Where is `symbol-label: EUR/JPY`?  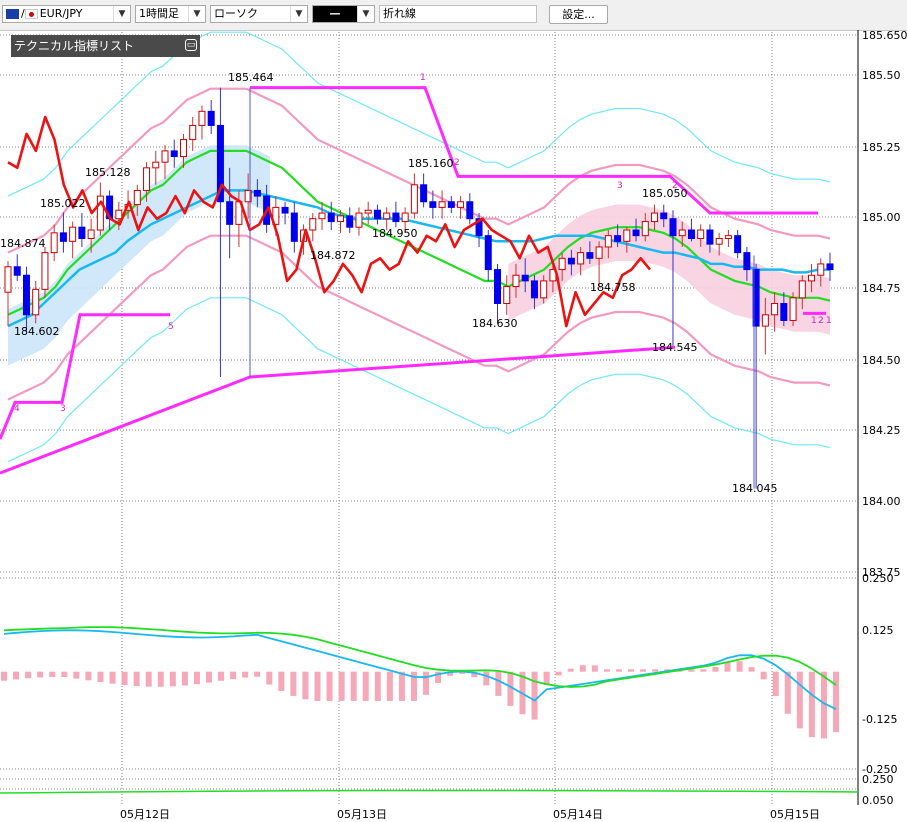
symbol-label: EUR/JPY is located at coordinates (61, 13).